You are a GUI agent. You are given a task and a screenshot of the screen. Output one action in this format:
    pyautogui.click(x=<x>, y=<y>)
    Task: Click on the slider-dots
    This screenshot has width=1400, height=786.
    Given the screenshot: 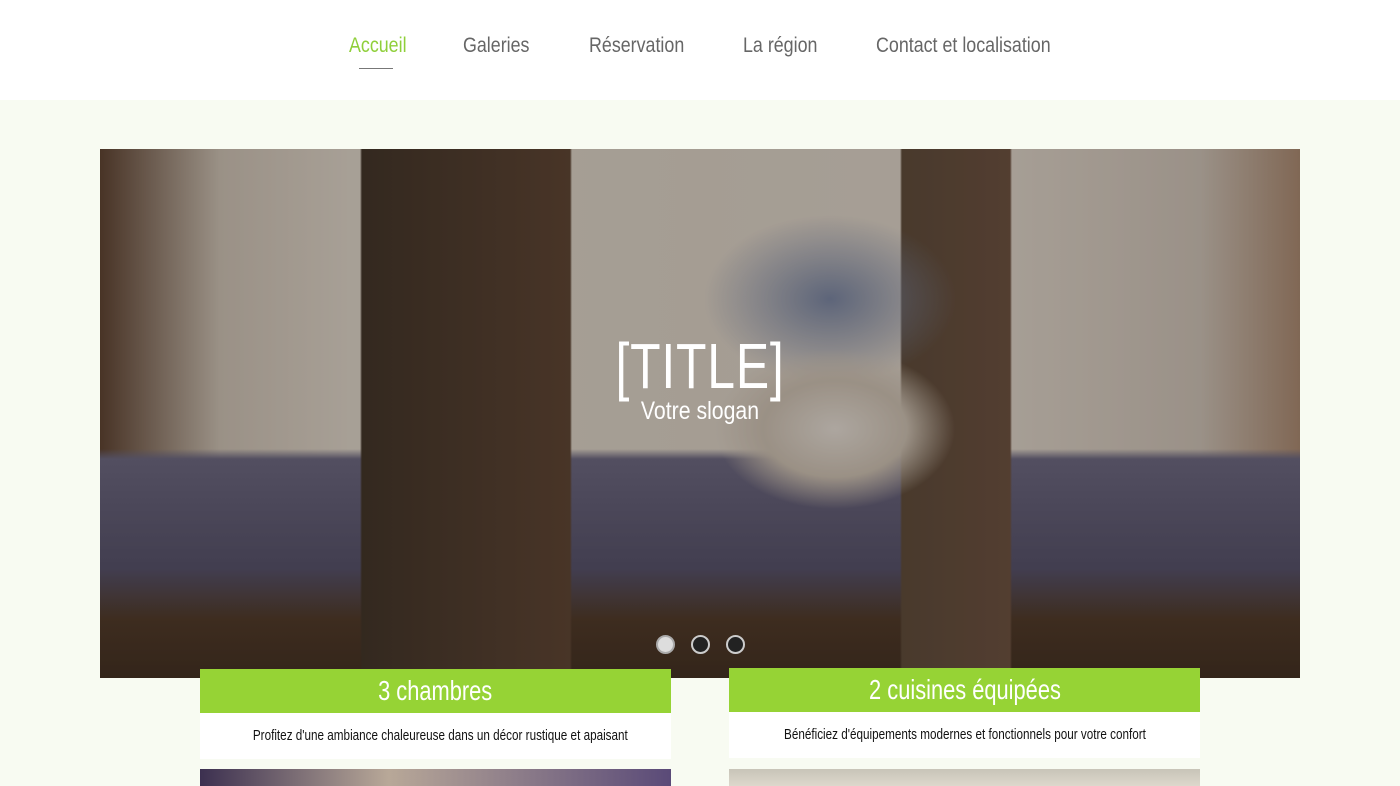 What is the action you would take?
    pyautogui.click(x=700, y=644)
    